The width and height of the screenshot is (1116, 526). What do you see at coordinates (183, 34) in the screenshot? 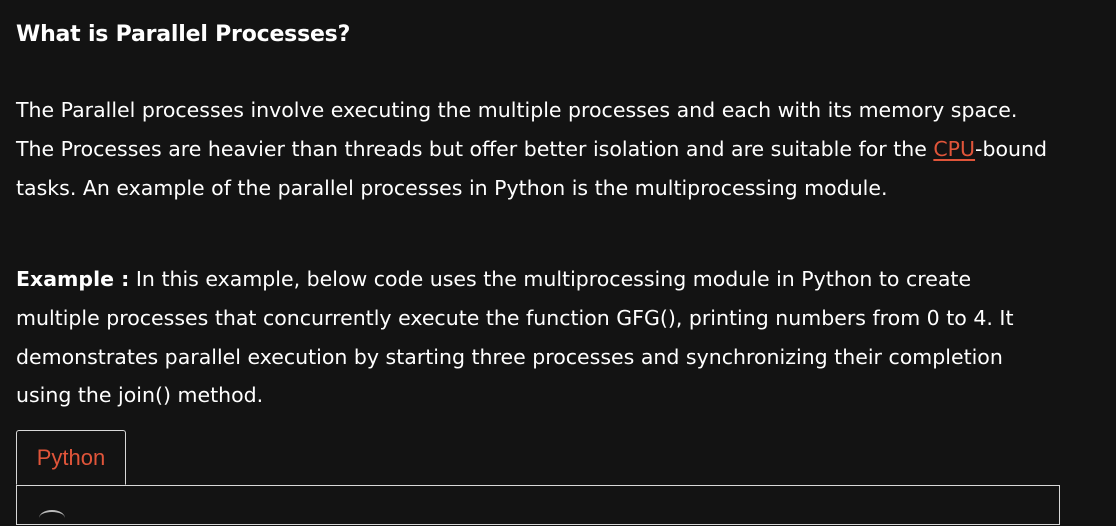
I see `section-heading: What is Parallel Processes?` at bounding box center [183, 34].